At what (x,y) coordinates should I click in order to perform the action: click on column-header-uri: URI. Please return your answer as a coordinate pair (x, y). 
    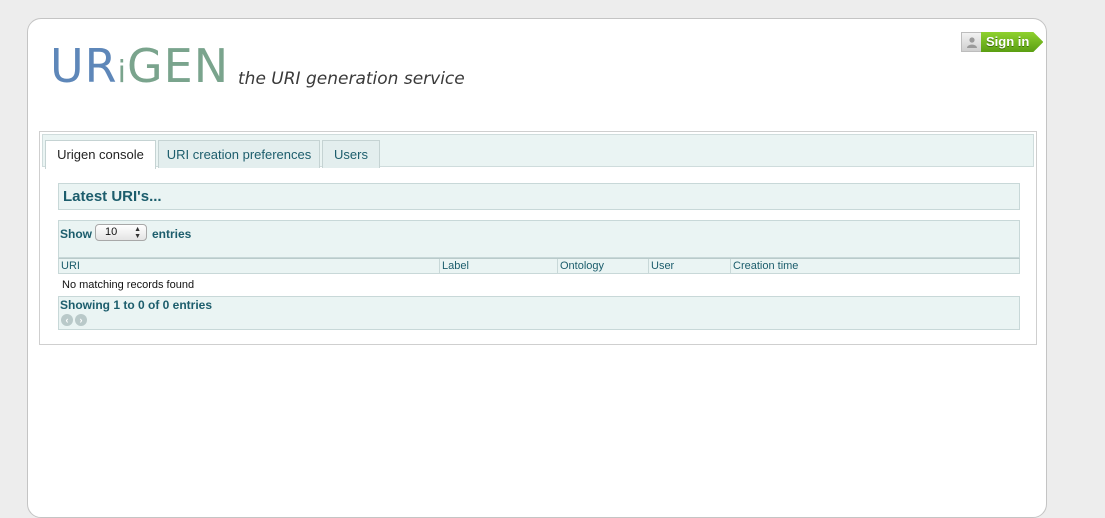
    Looking at the image, I should click on (249, 266).